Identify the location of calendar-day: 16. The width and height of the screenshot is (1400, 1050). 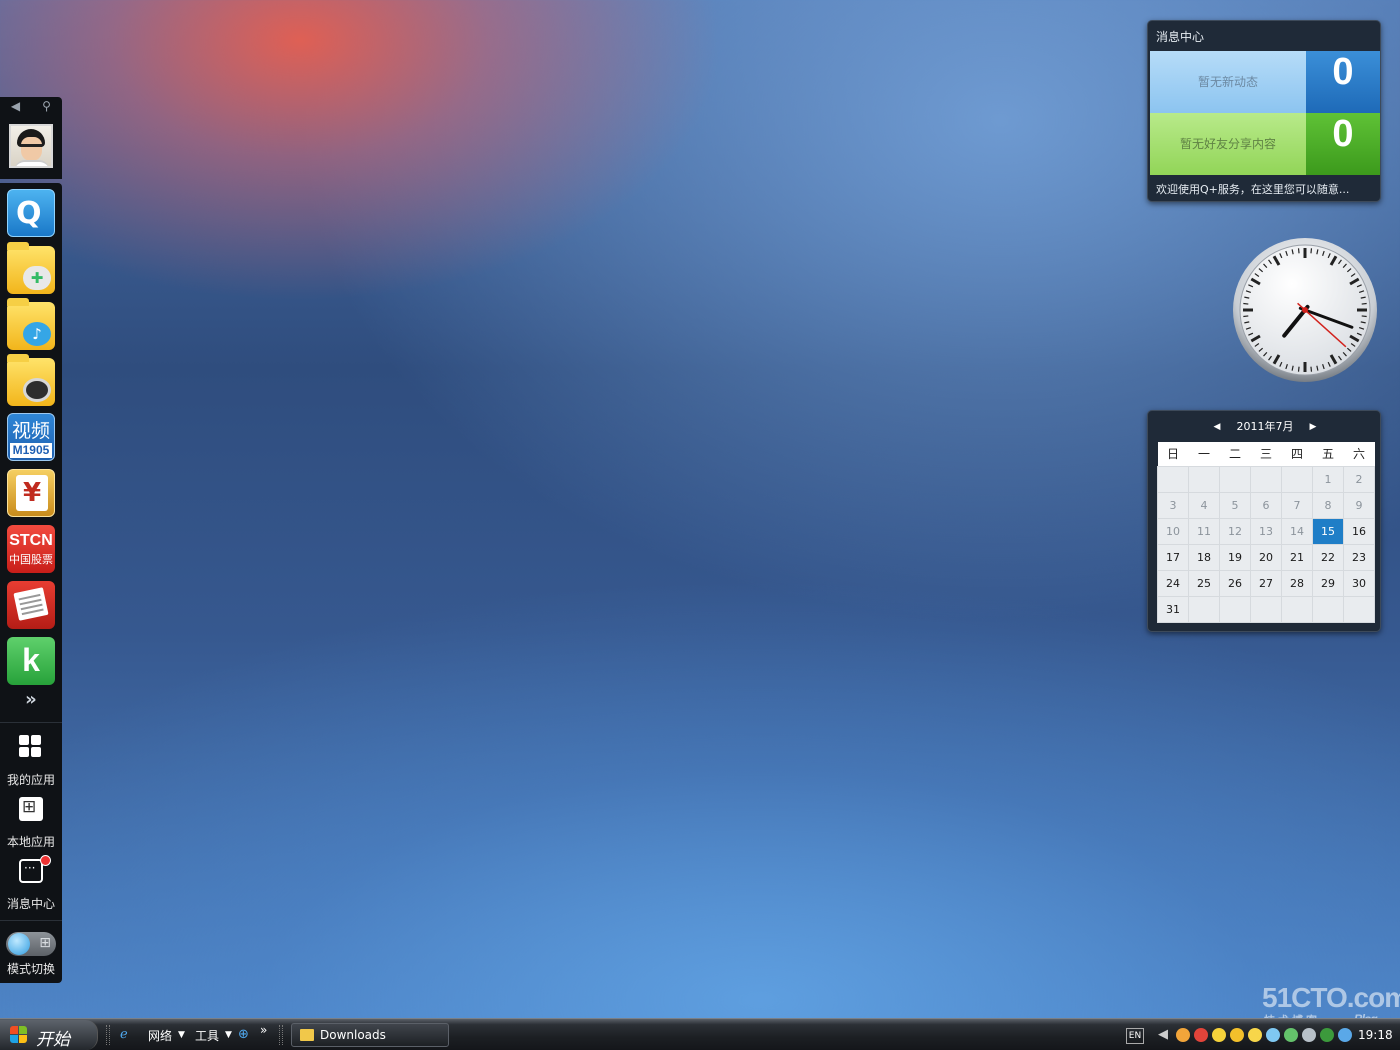
(1359, 531).